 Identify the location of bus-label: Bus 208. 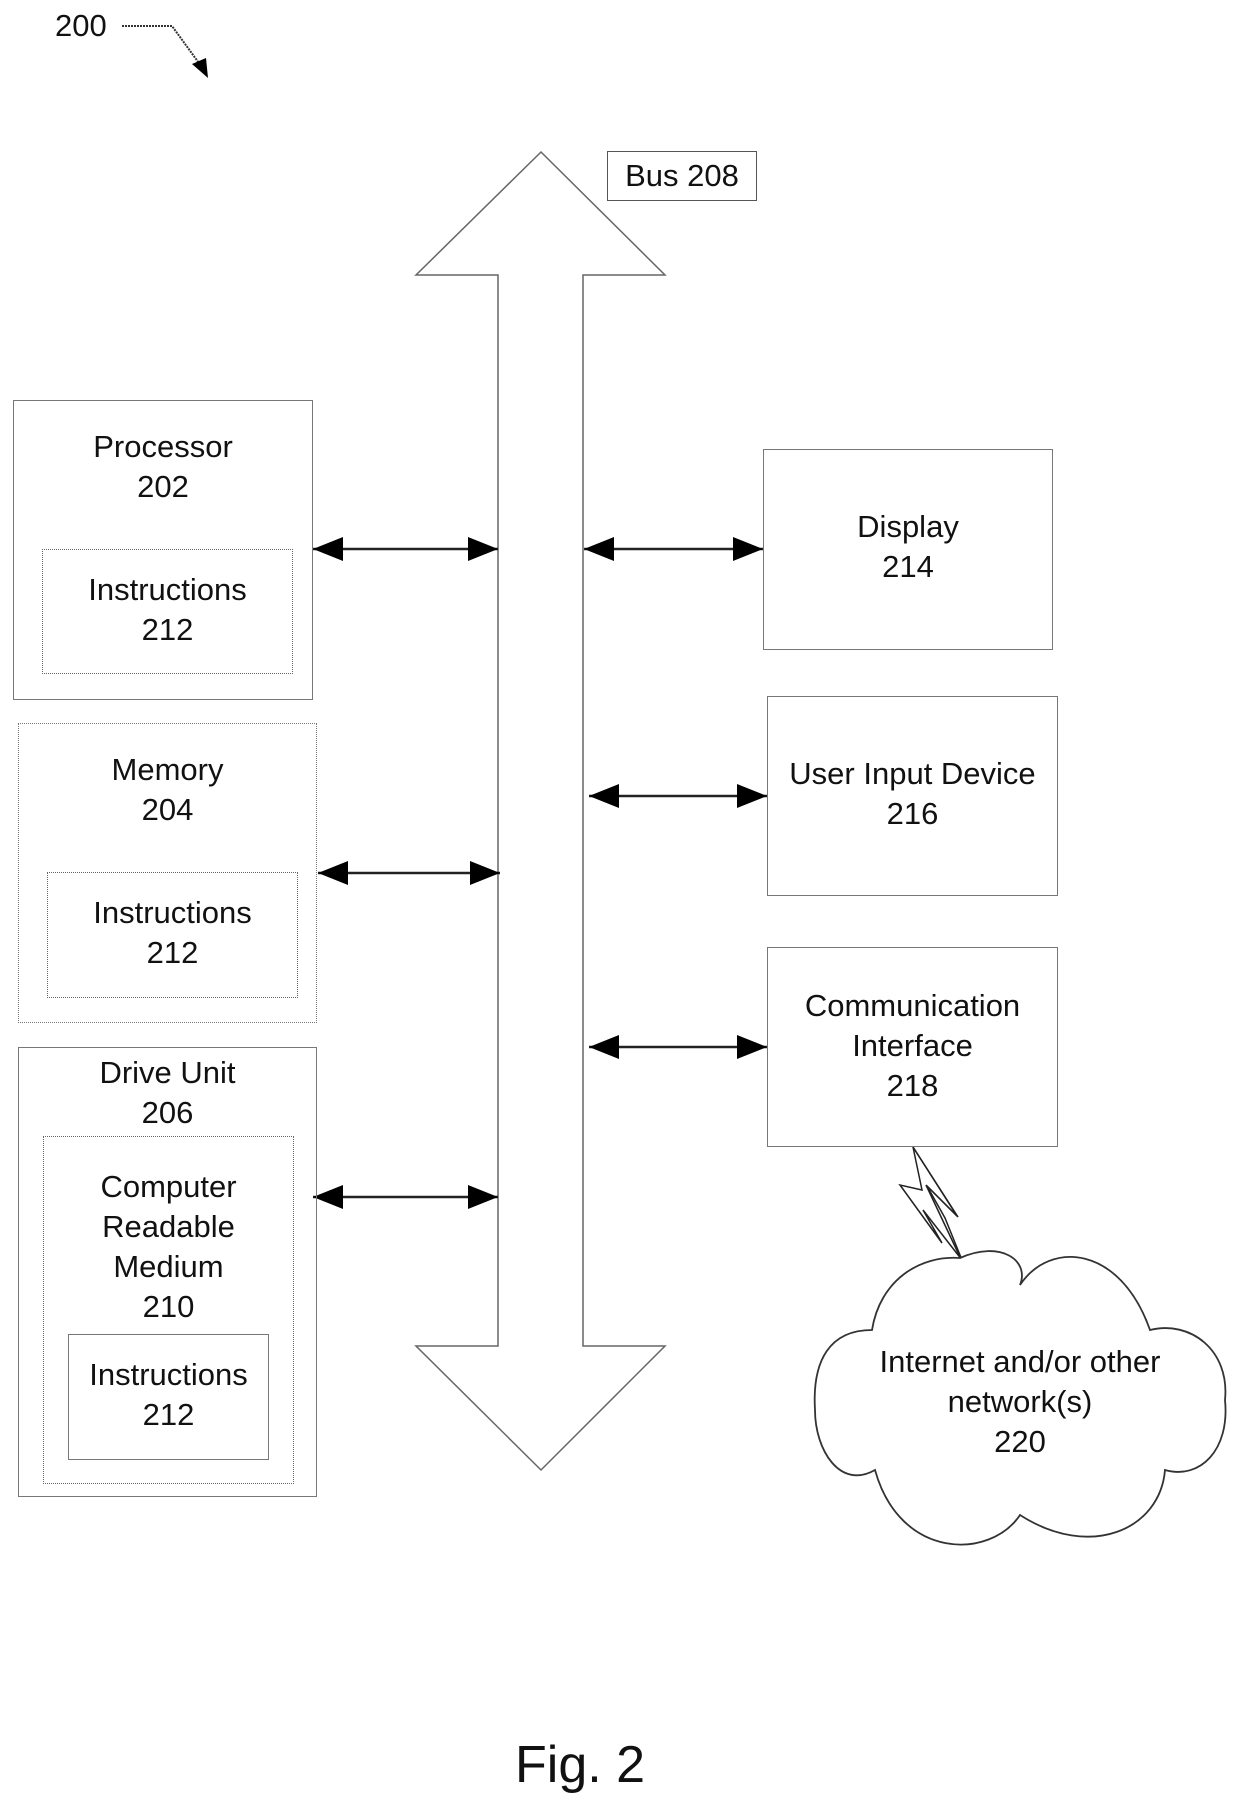
(682, 175).